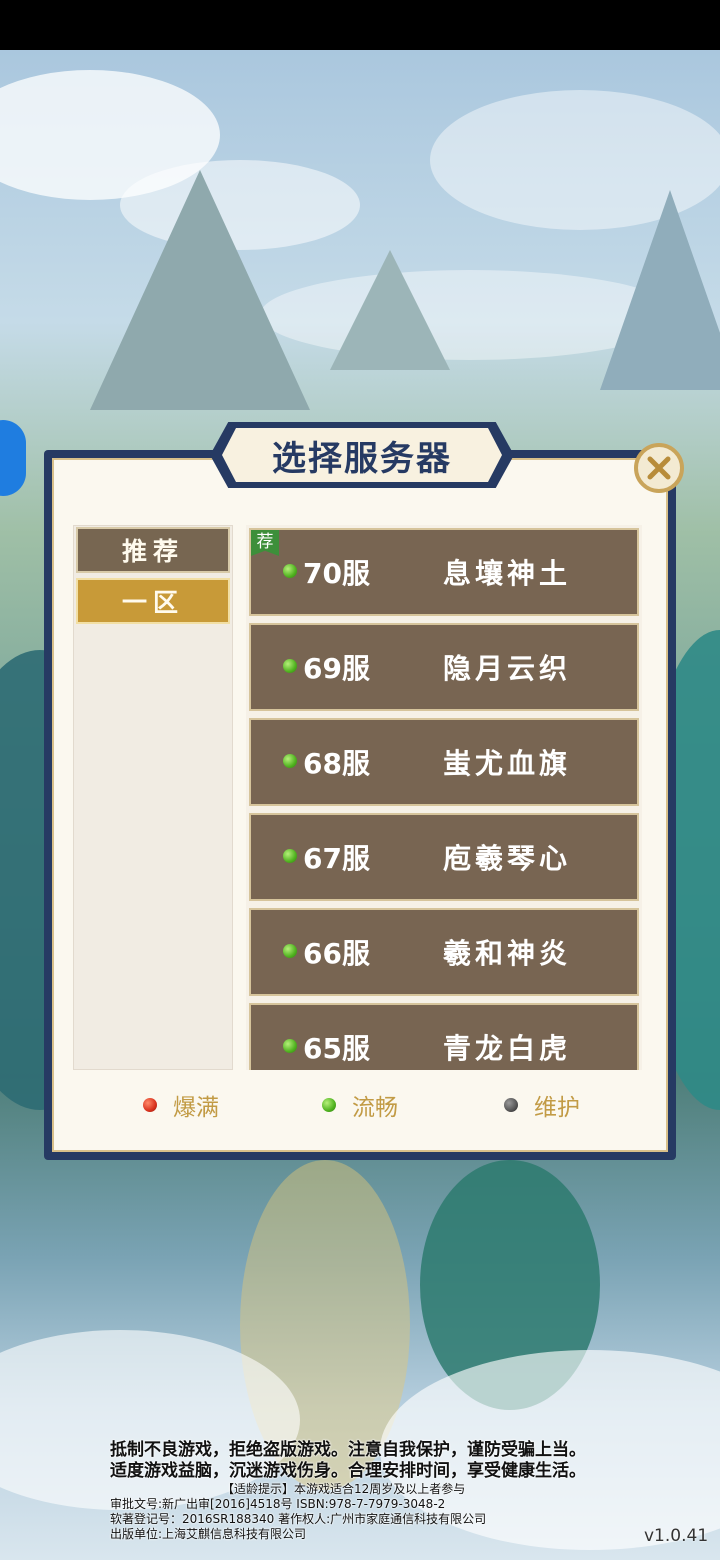  I want to click on copyright-info: 软著登记号：2016SR188340 著作权人:广州市家庭通信科技有限公司, so click(298, 1519).